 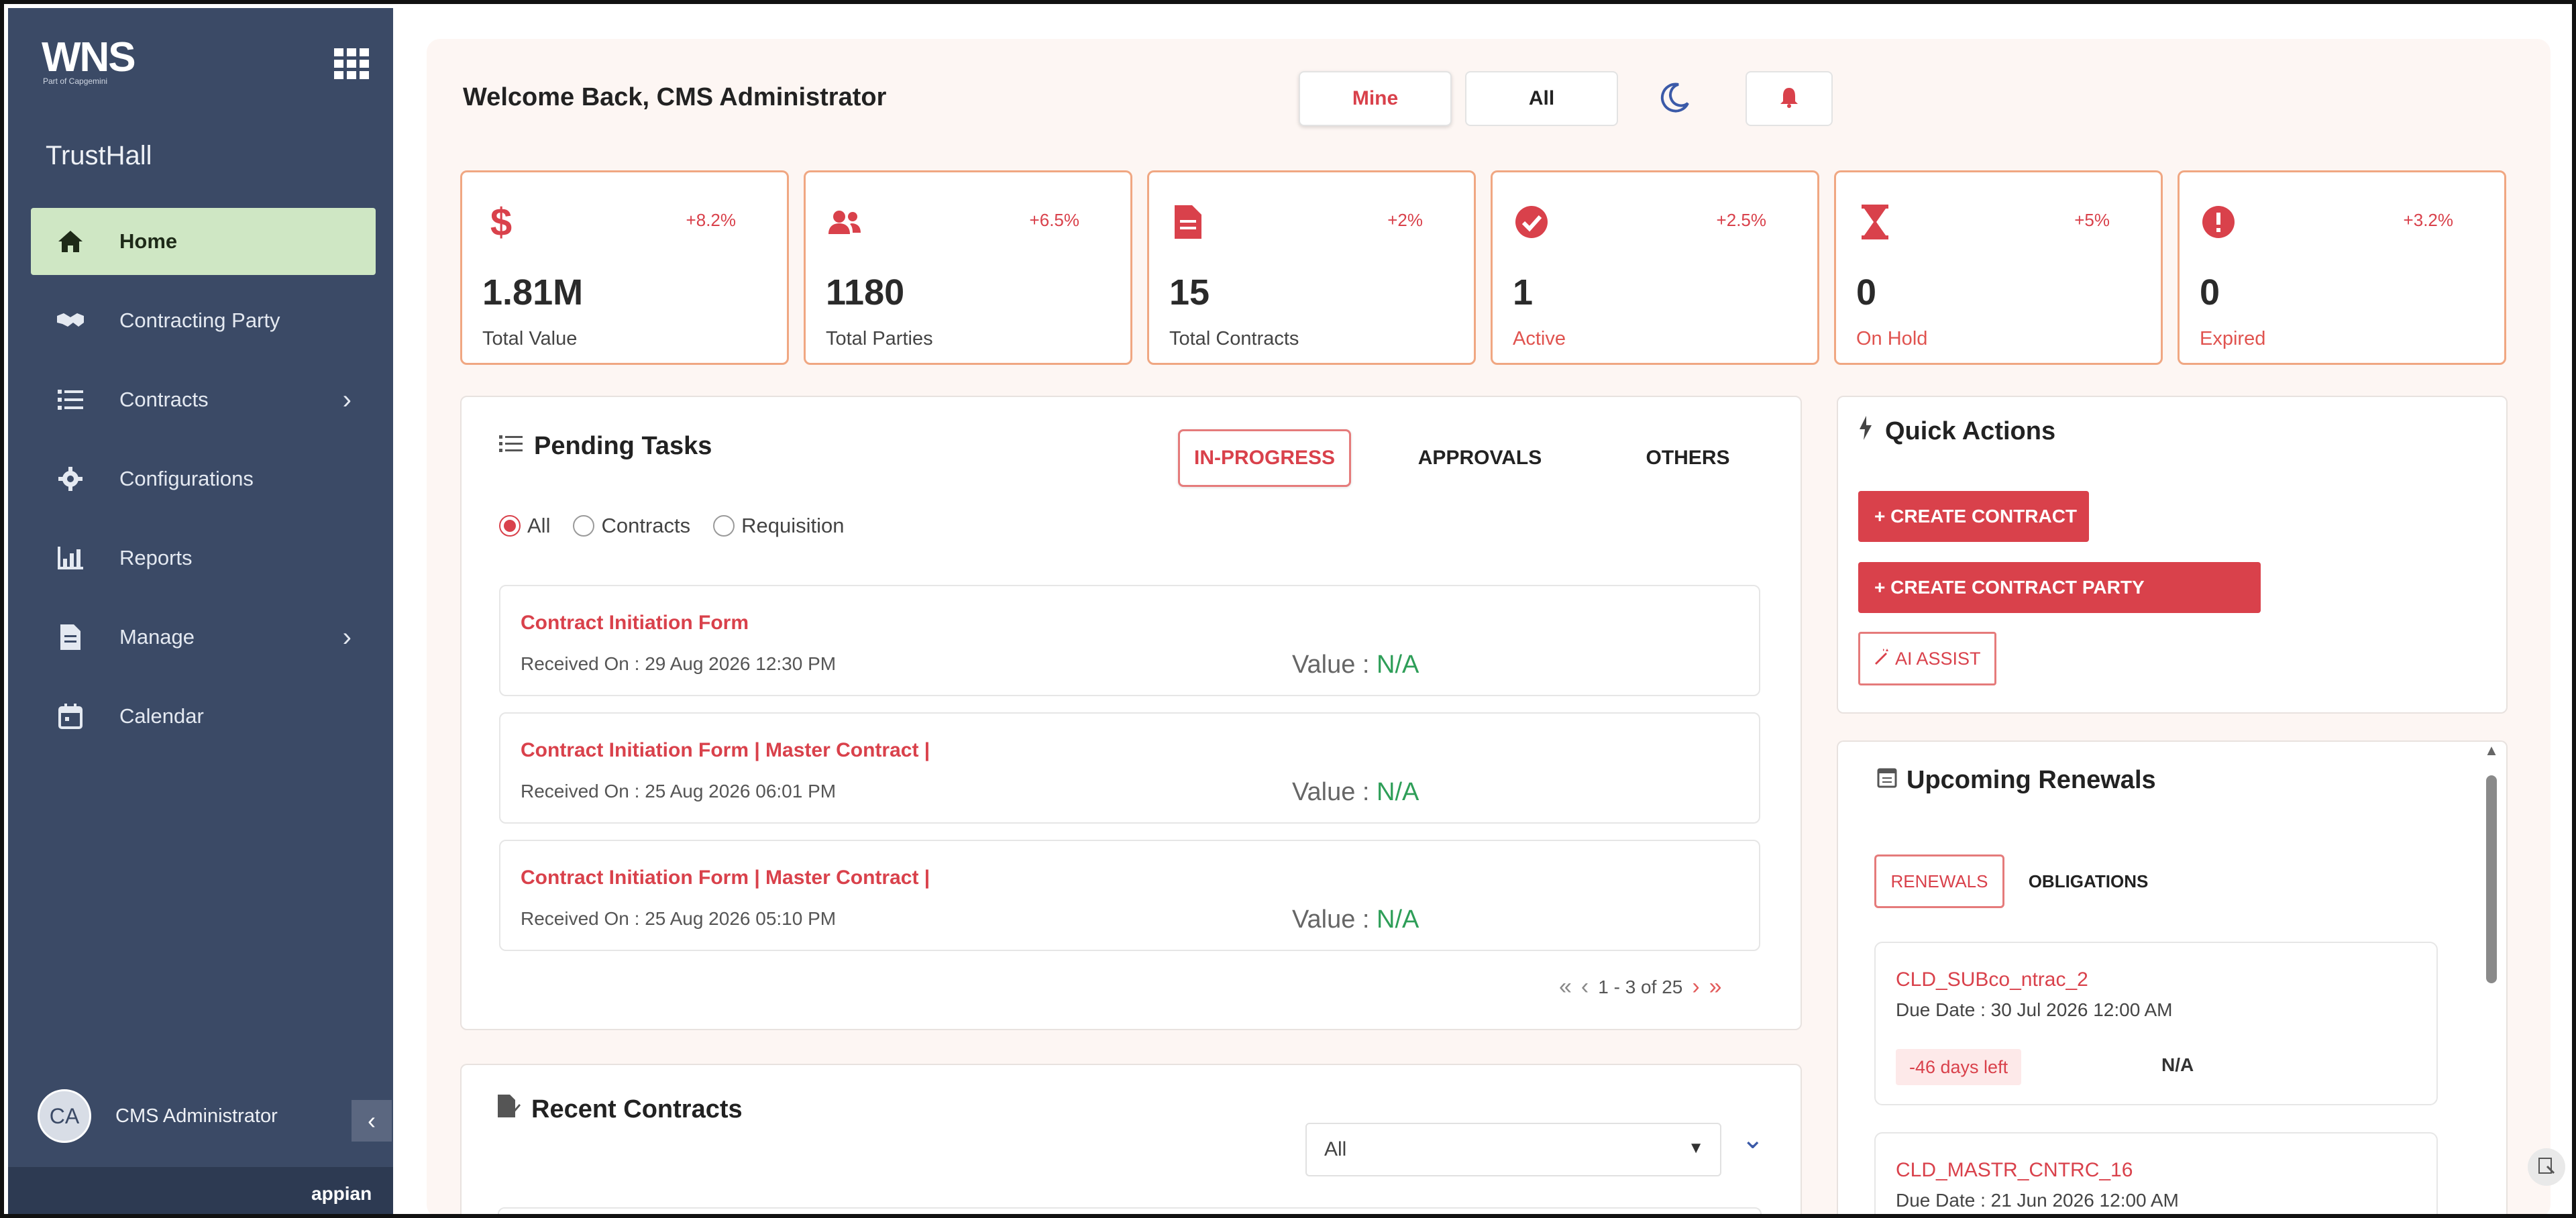 I want to click on task-filter-radios: All Contracts Requisition, so click(x=683, y=526).